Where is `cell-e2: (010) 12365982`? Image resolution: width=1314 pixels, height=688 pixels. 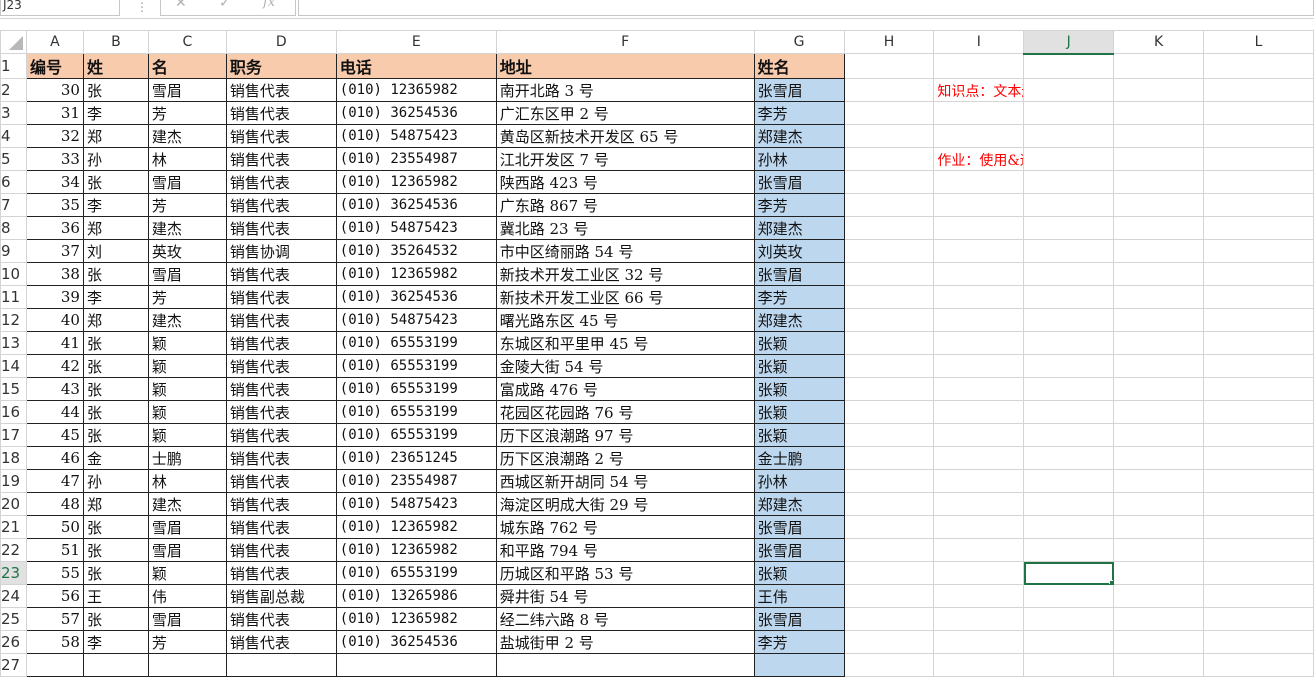
cell-e2: (010) 12365982 is located at coordinates (416, 90).